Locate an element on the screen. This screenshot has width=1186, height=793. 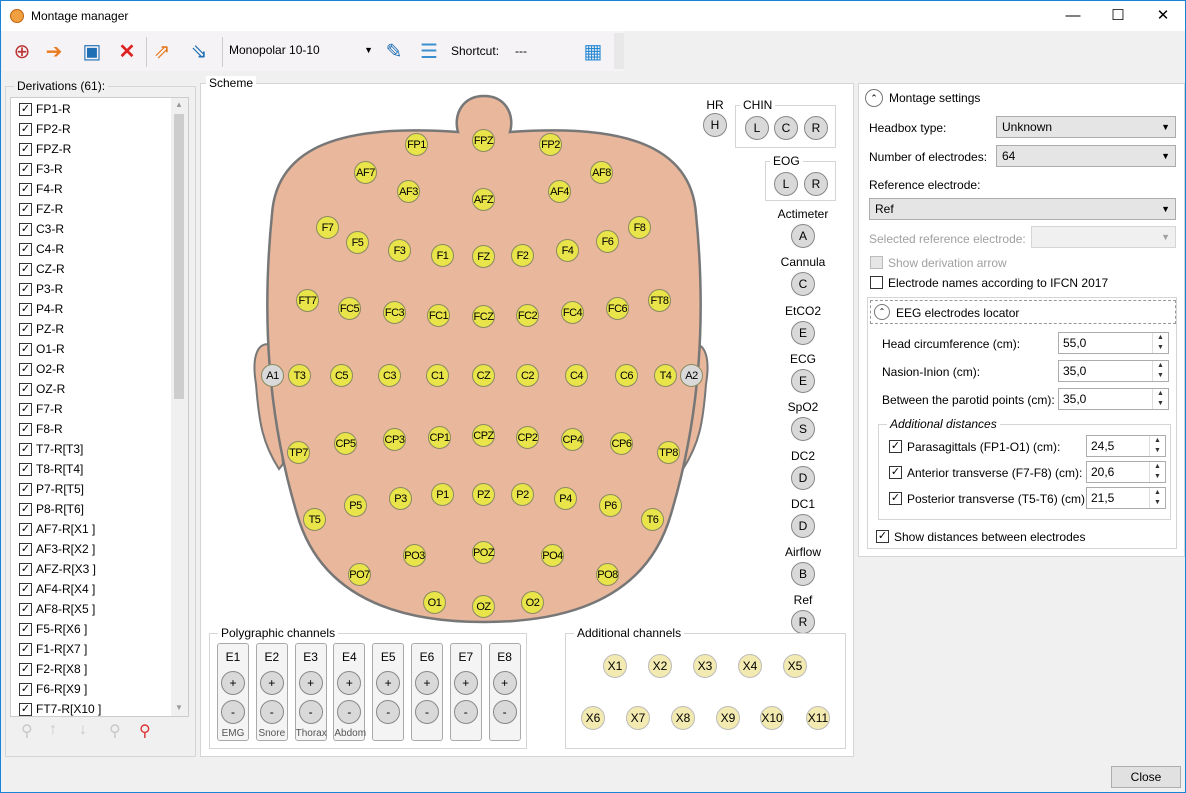
derivation-item: ✓ AF8-R[X5 ] is located at coordinates (53, 609).